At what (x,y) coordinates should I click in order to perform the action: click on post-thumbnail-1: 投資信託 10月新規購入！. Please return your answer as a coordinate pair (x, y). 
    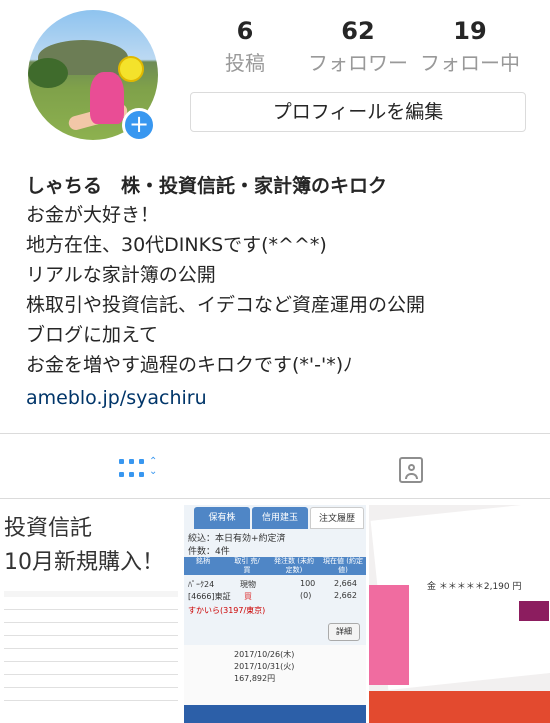
    Looking at the image, I should click on (90, 614).